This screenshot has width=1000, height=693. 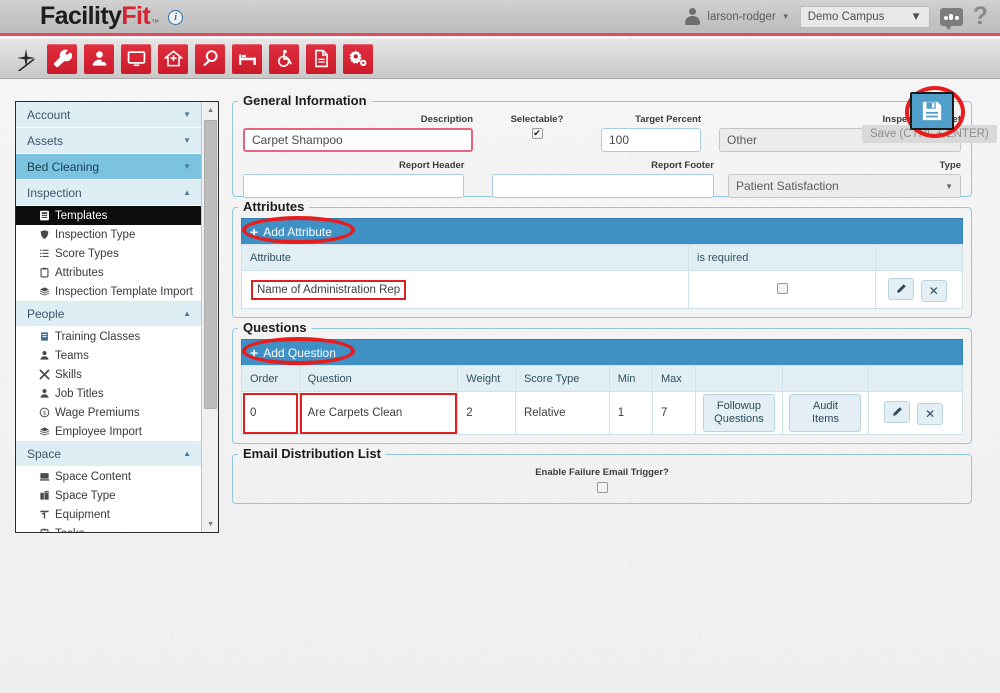 I want to click on col-score-type: Score Type, so click(x=562, y=378).